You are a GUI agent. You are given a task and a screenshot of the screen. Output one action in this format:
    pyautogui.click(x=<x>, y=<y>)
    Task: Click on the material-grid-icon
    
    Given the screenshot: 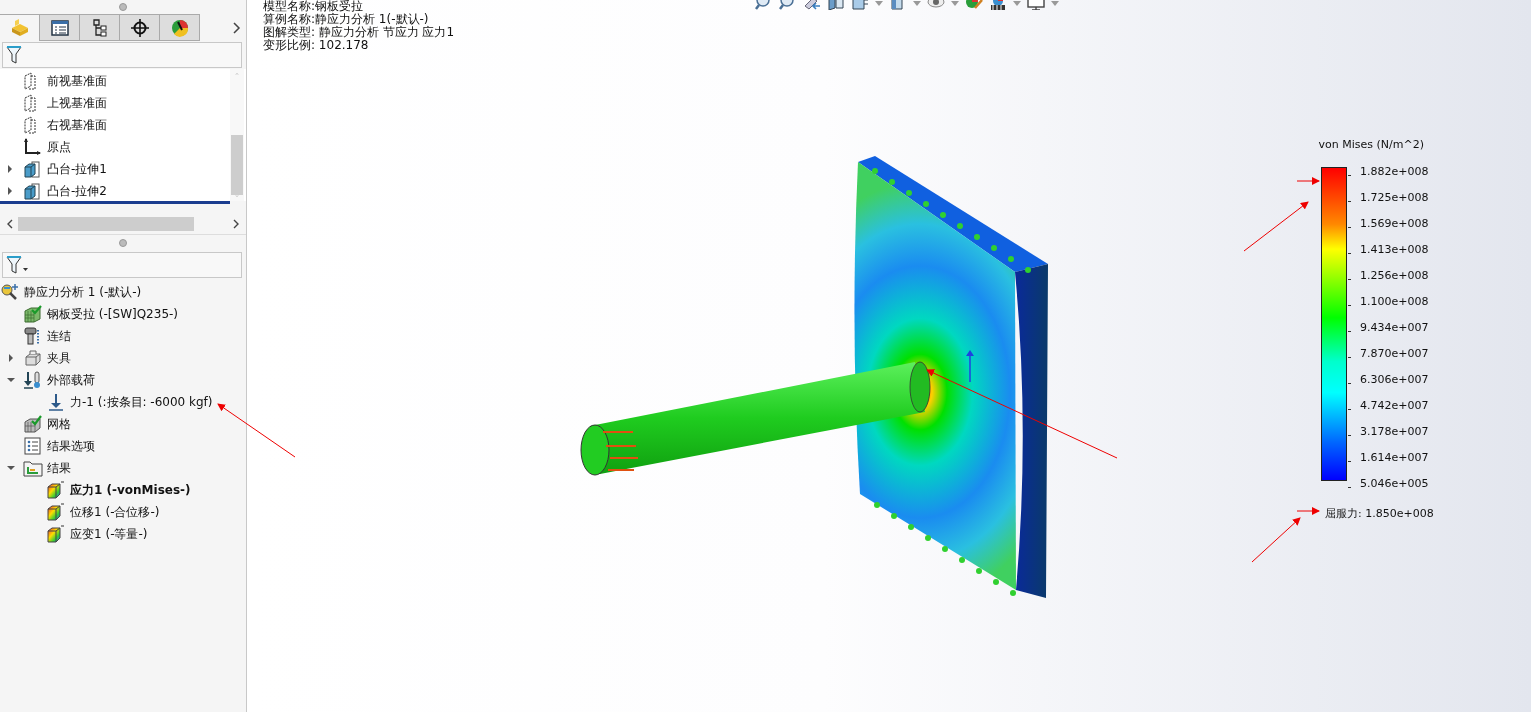 What is the action you would take?
    pyautogui.click(x=33, y=314)
    